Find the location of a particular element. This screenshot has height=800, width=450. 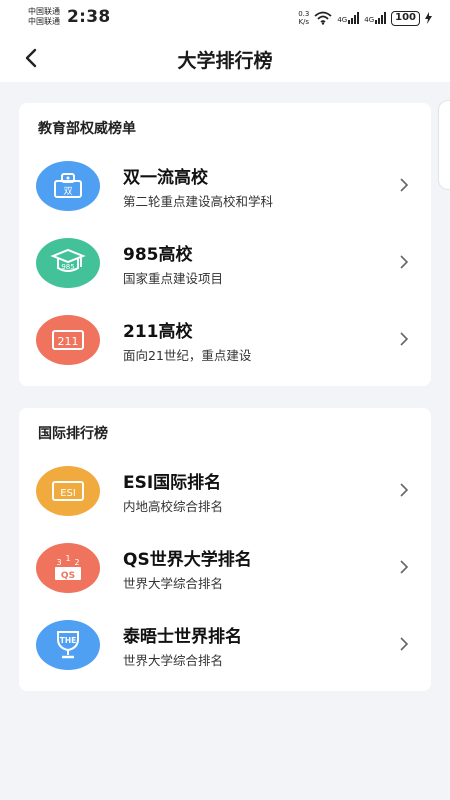

signal-1-label: 4G is located at coordinates (342, 20).